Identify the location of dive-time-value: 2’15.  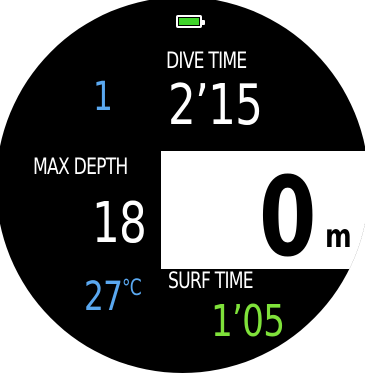
(215, 105).